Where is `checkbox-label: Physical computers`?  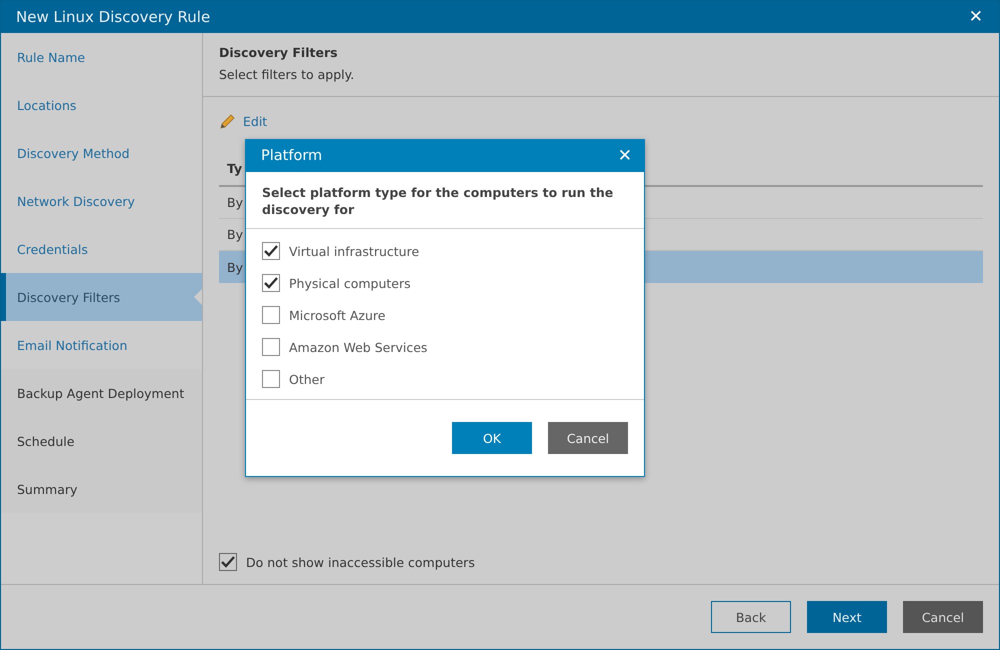
checkbox-label: Physical computers is located at coordinates (350, 283).